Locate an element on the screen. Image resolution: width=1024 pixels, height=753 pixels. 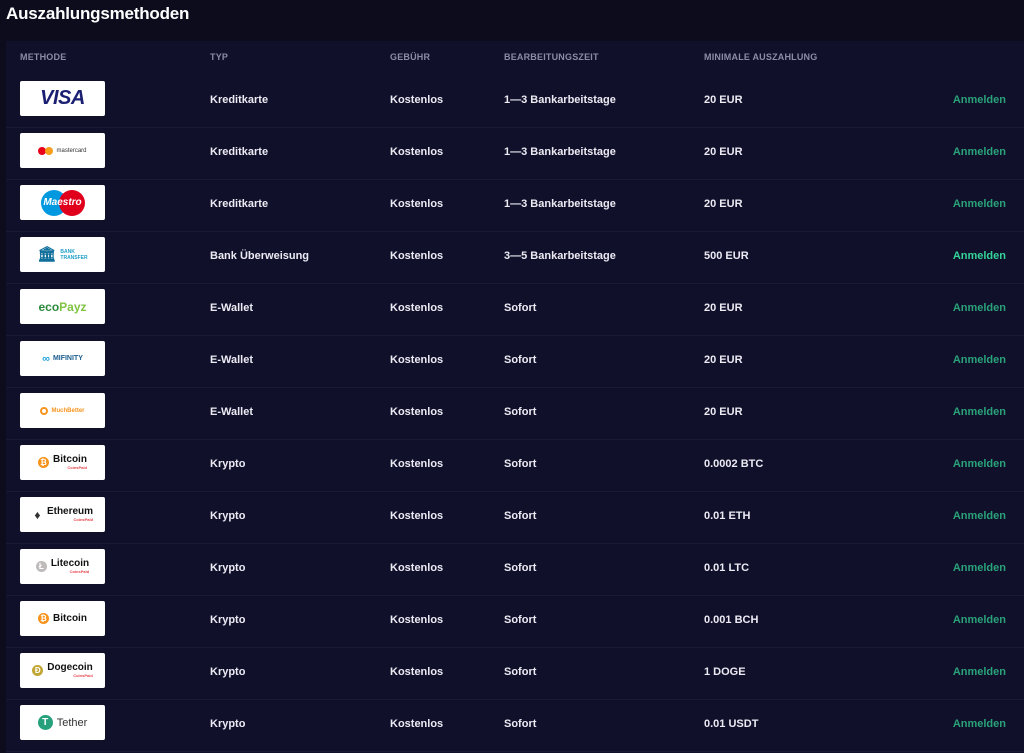
bitcoin-cash-logo: ₿ Bitcoin is located at coordinates (62, 618).